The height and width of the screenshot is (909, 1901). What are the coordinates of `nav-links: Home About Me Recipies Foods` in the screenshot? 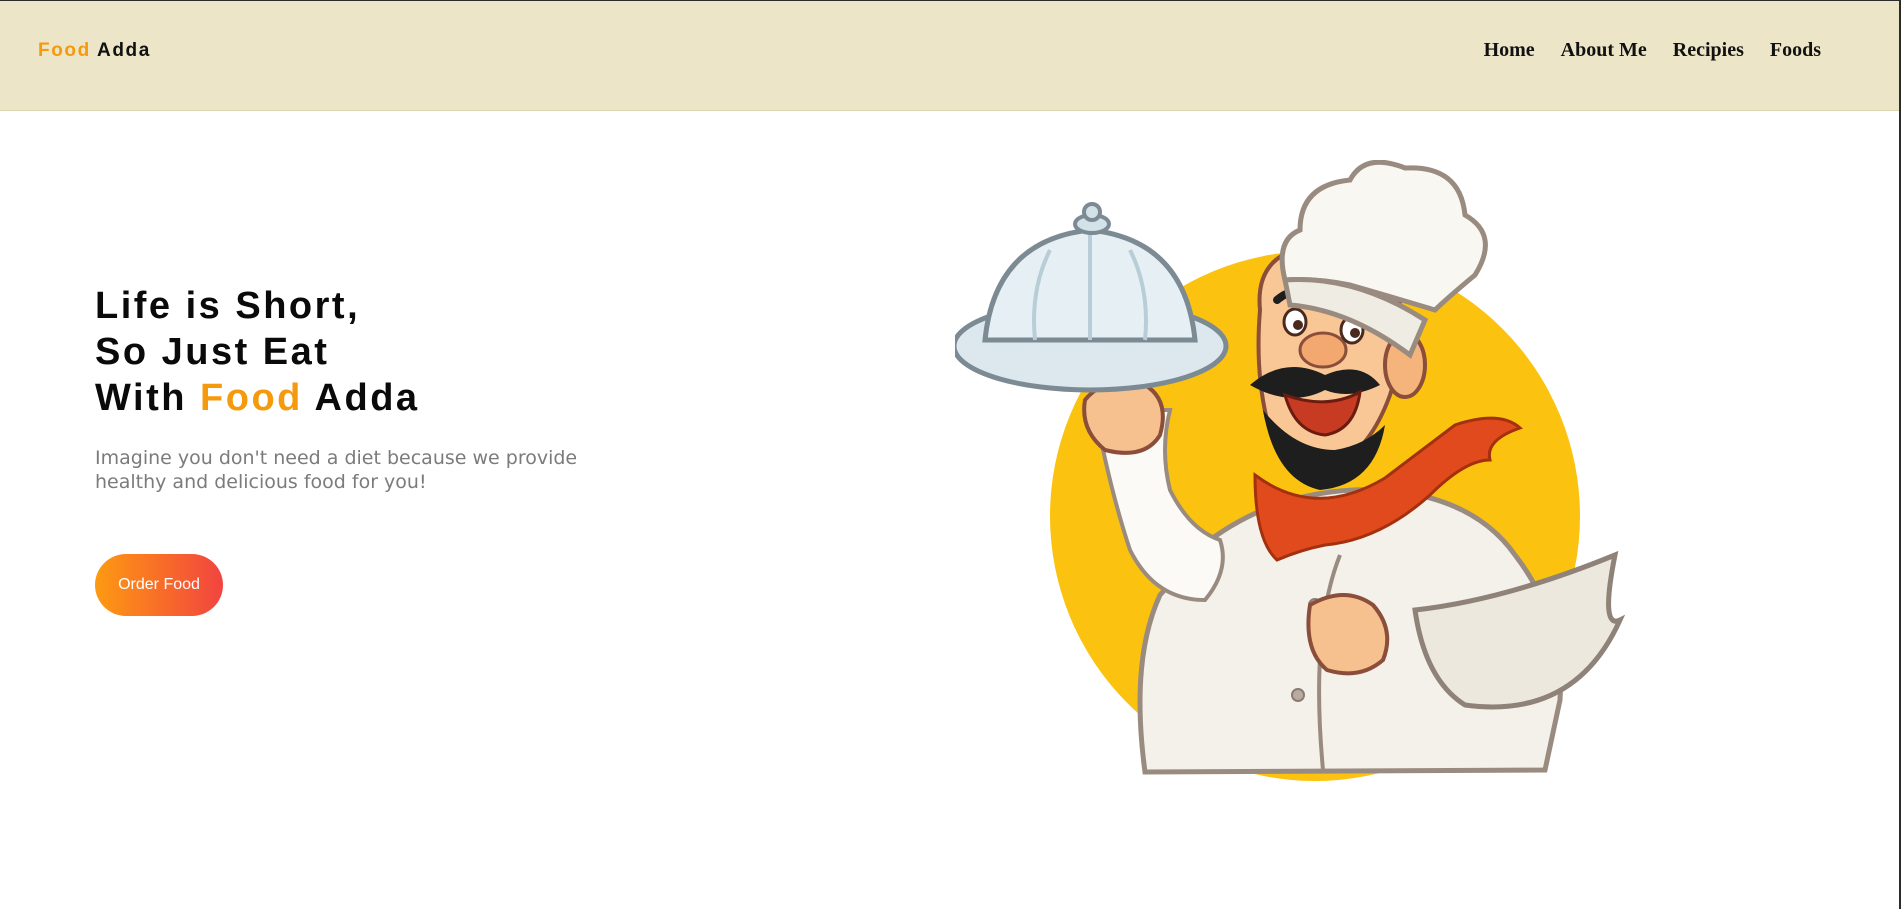 It's located at (1652, 50).